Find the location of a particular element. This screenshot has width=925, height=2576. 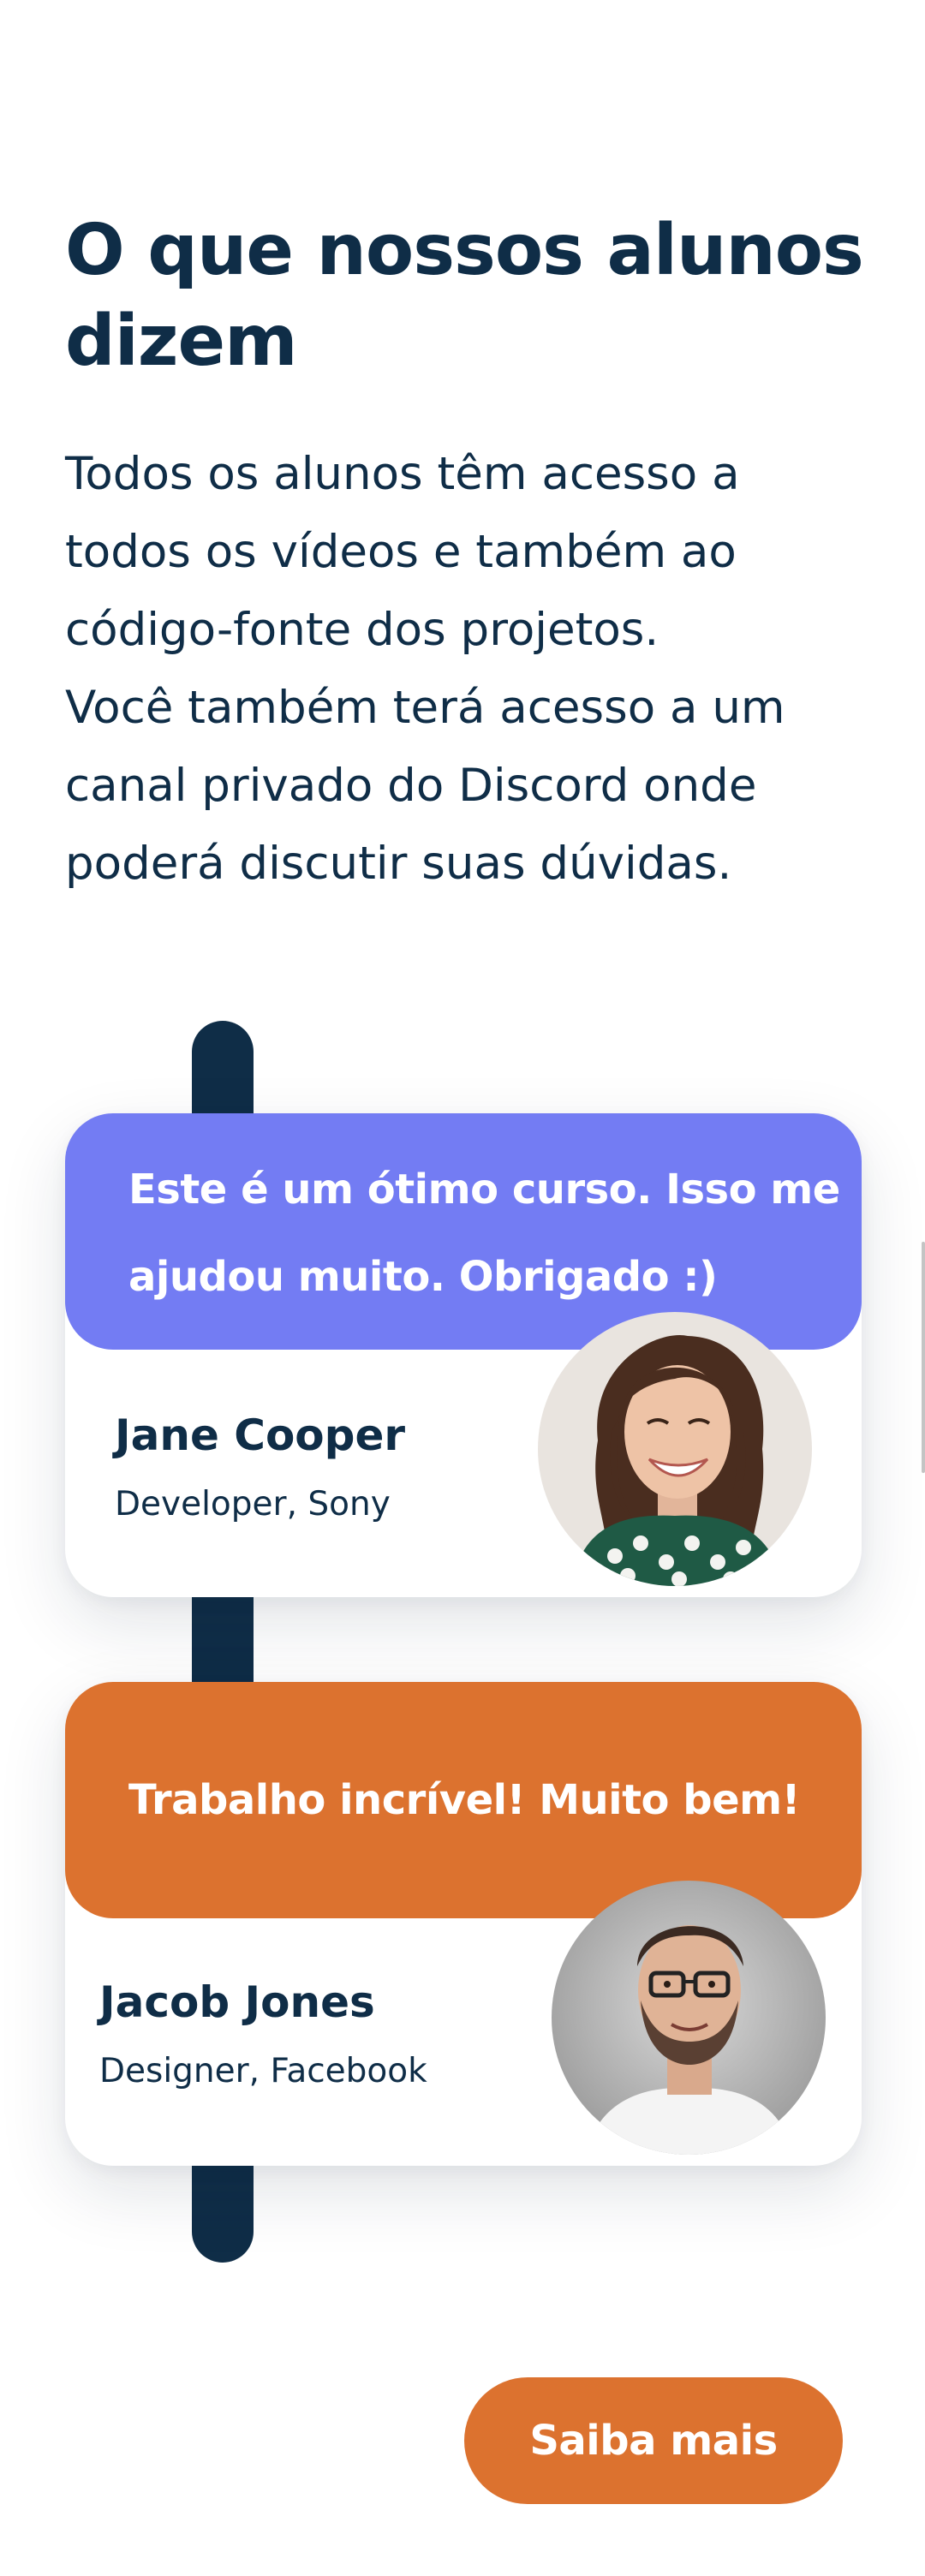

testimonial-author-name: Jane Cooper is located at coordinates (260, 1435).